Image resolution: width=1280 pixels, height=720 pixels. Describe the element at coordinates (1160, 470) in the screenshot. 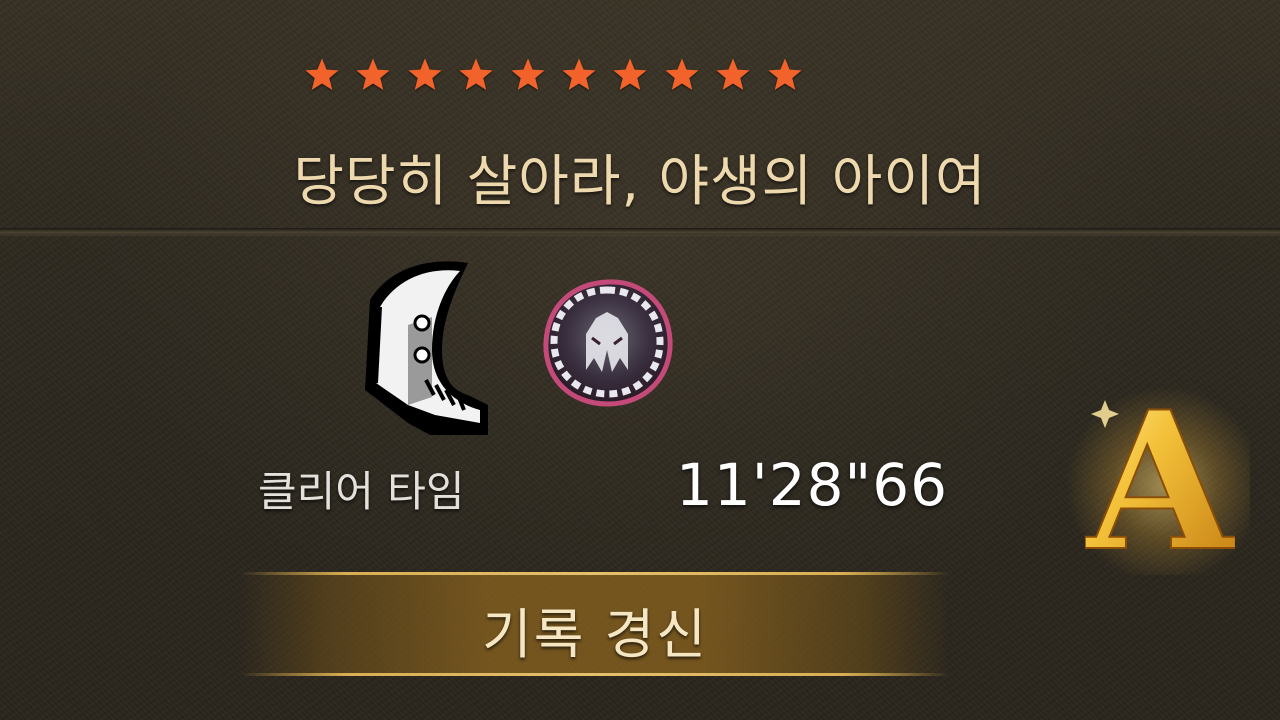

I see `rank-a-icon: A` at that location.